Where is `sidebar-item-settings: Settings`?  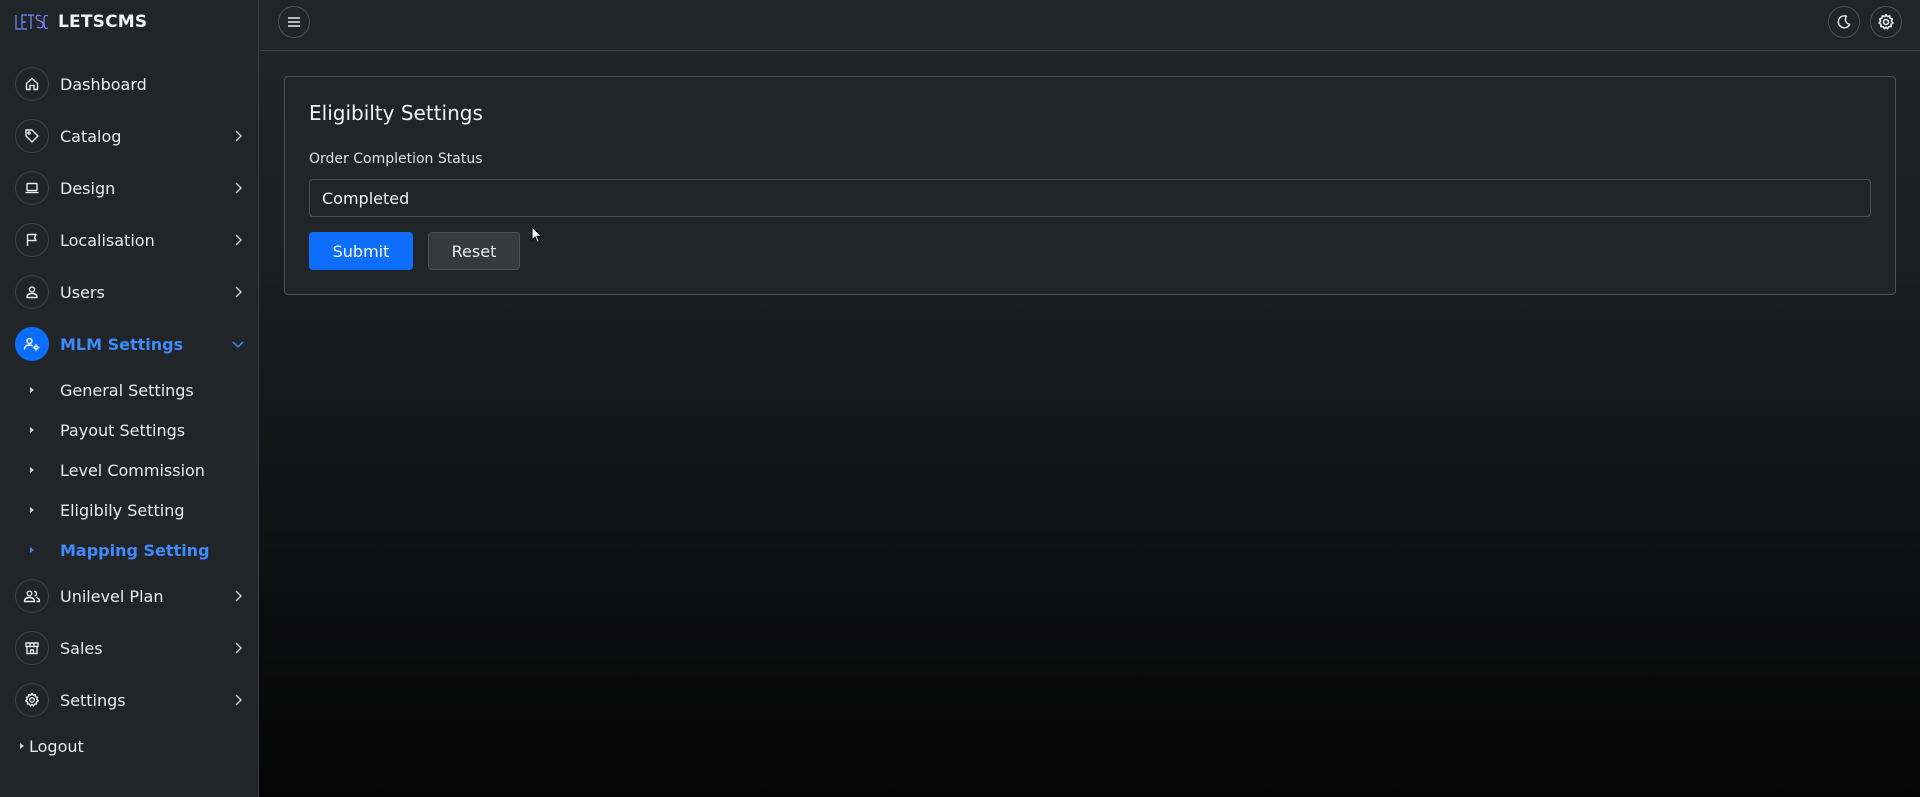 sidebar-item-settings: Settings is located at coordinates (129, 700).